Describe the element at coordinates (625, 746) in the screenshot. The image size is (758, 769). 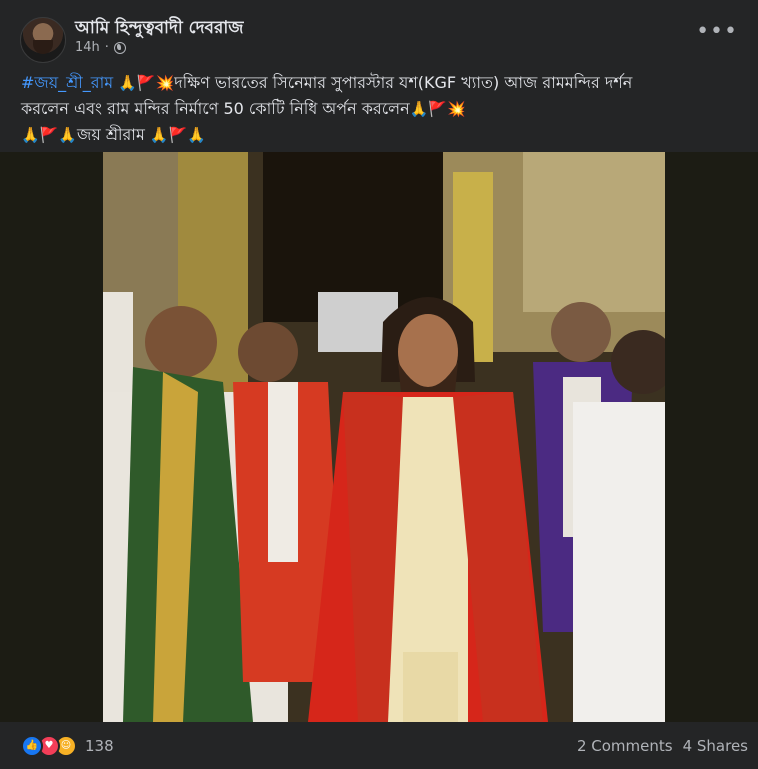
I see `comments-count-link: 2 Comments` at that location.